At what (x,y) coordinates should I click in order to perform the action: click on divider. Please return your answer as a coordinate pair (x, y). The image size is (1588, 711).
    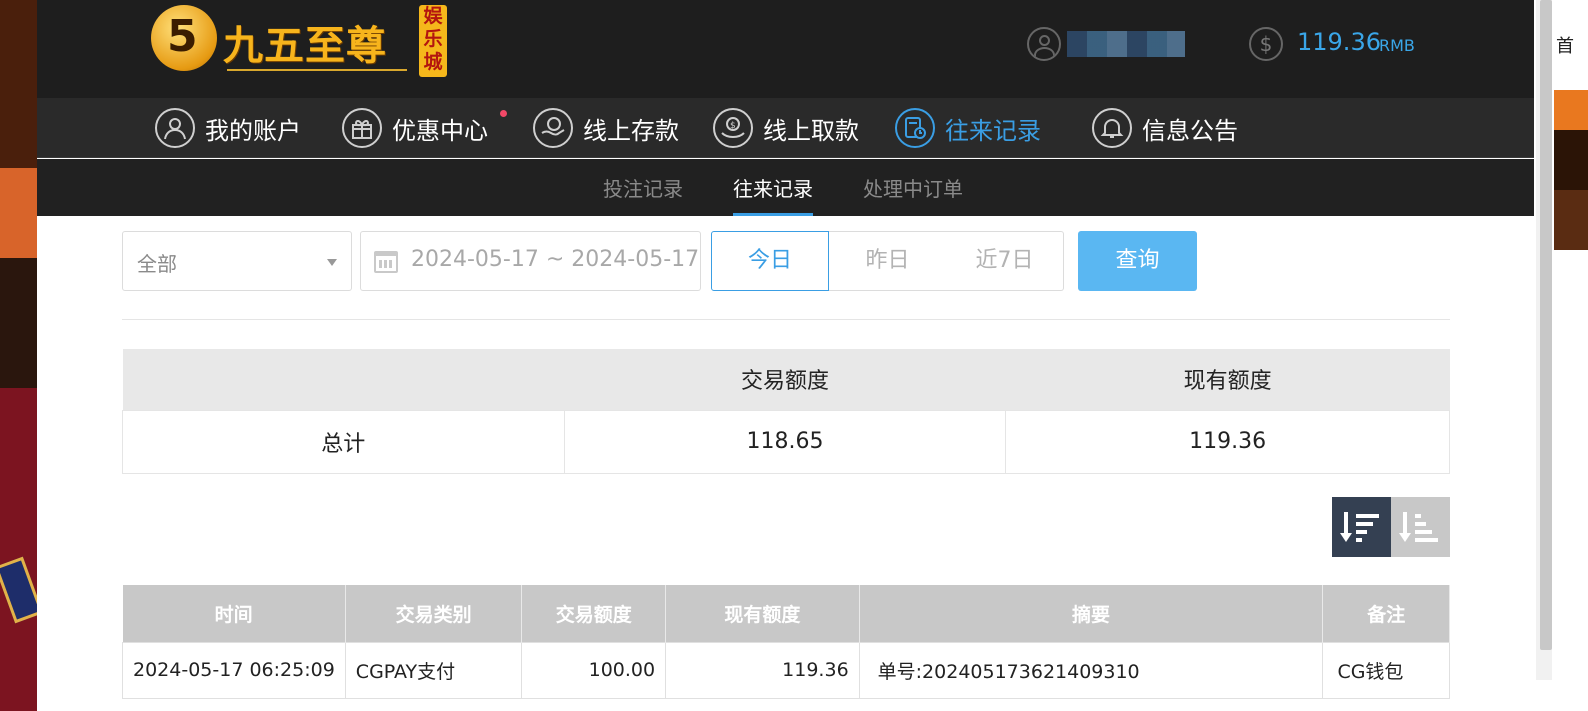
    Looking at the image, I should click on (786, 319).